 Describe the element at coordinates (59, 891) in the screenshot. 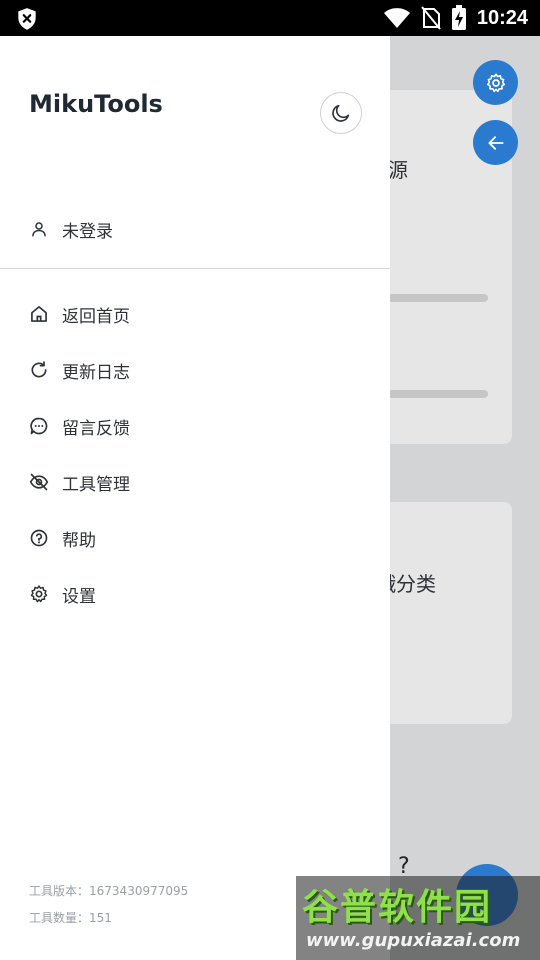

I see `tool-version-label: 工具版本：` at that location.